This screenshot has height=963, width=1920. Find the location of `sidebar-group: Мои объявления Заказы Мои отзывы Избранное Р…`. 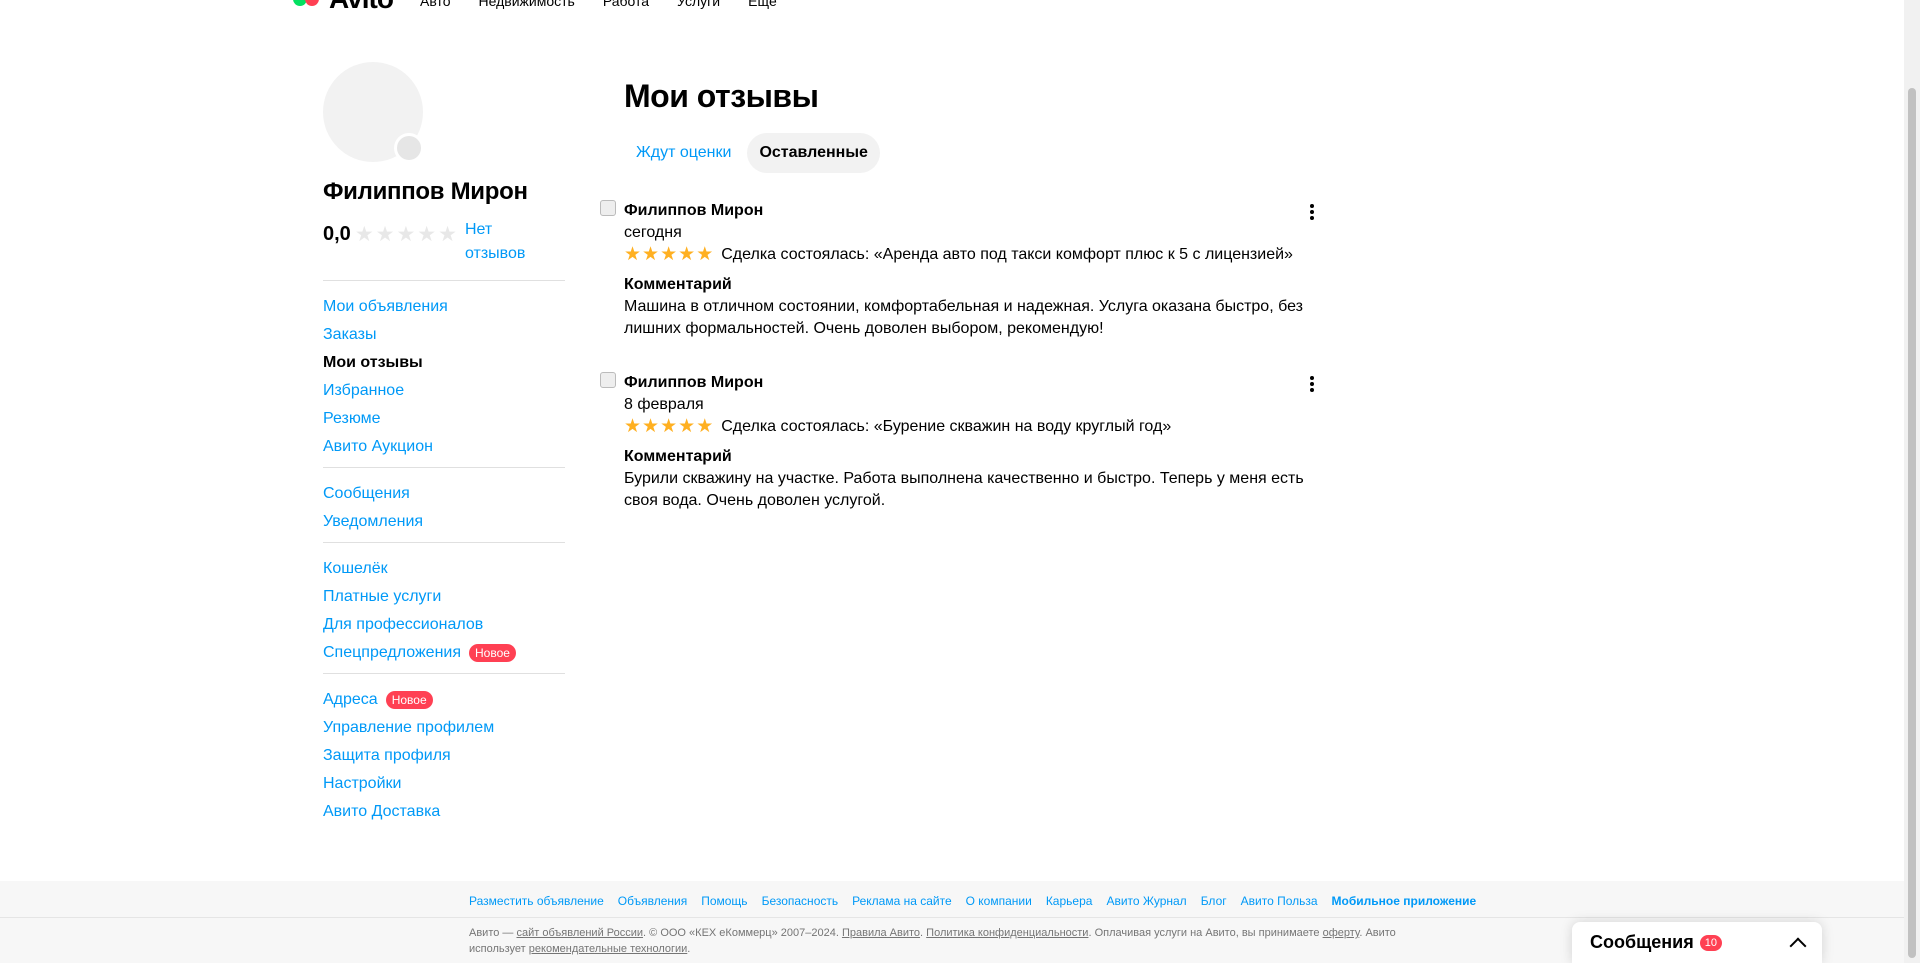

sidebar-group: Мои объявления Заказы Мои отзывы Избранное Р… is located at coordinates (444, 373).